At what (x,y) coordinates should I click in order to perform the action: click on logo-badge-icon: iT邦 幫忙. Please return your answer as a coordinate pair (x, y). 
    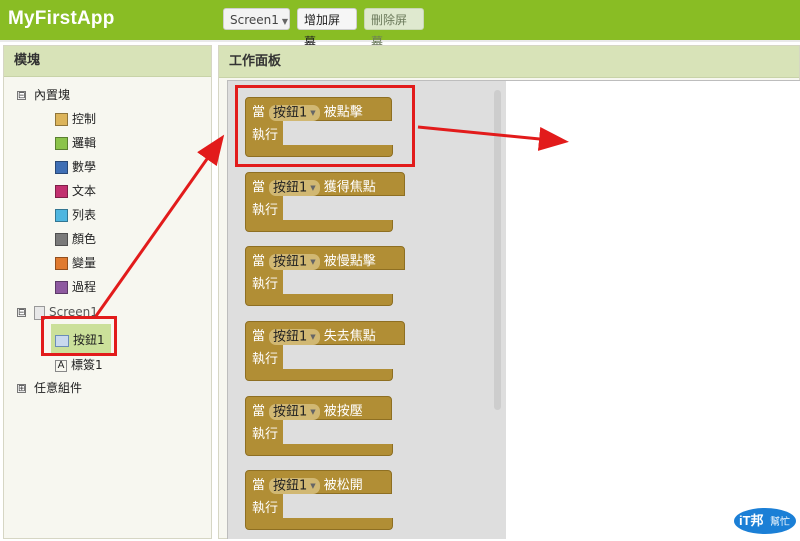
    Looking at the image, I should click on (765, 521).